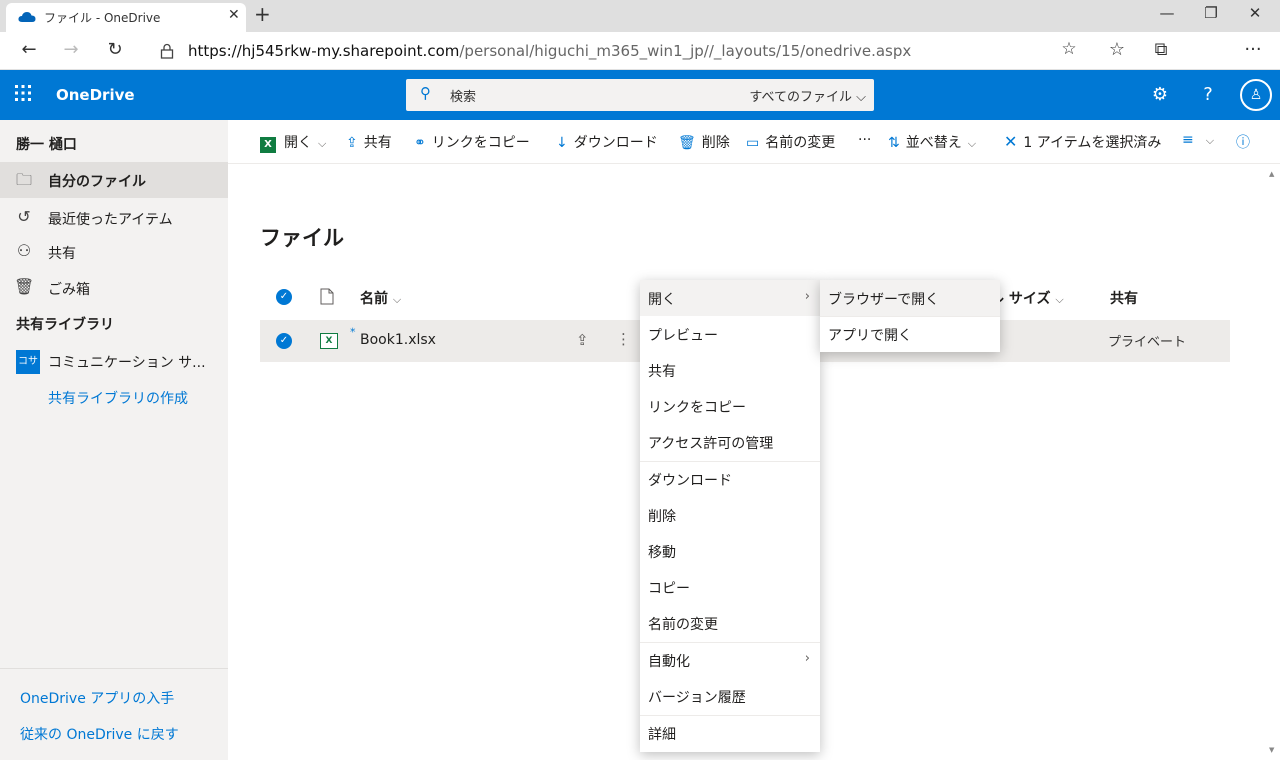  What do you see at coordinates (425, 93) in the screenshot?
I see `search-icon: ⚲` at bounding box center [425, 93].